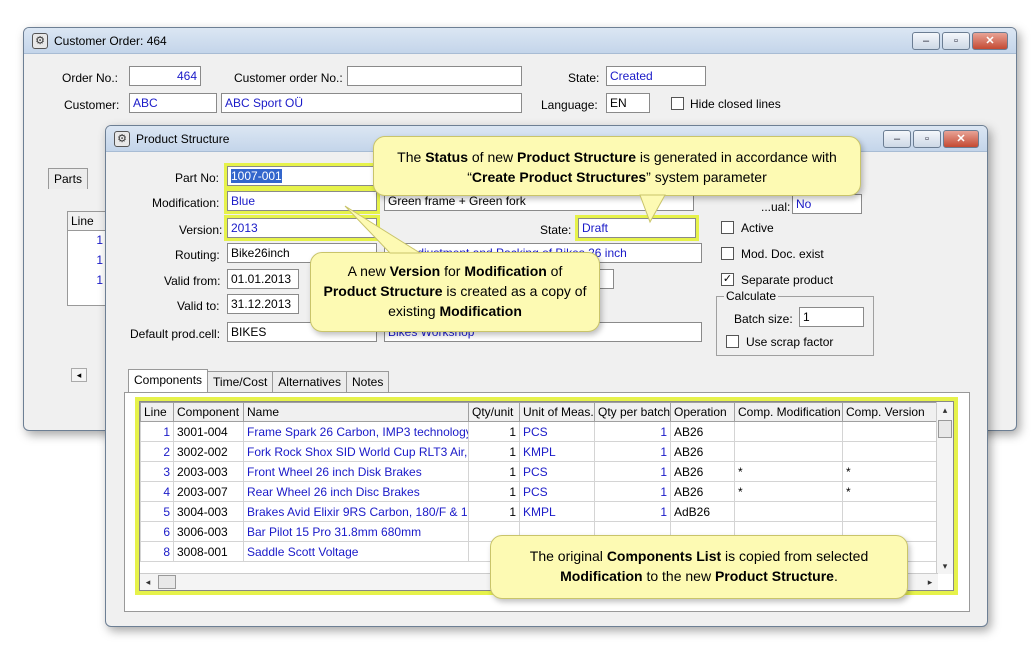 This screenshot has width=1035, height=652. What do you see at coordinates (677, 103) in the screenshot?
I see `hide-closed-checkbox` at bounding box center [677, 103].